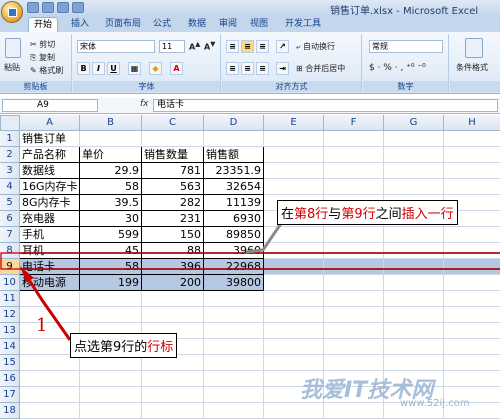 The width and height of the screenshot is (500, 419). Describe the element at coordinates (414, 331) in the screenshot. I see `cell-g13` at that location.